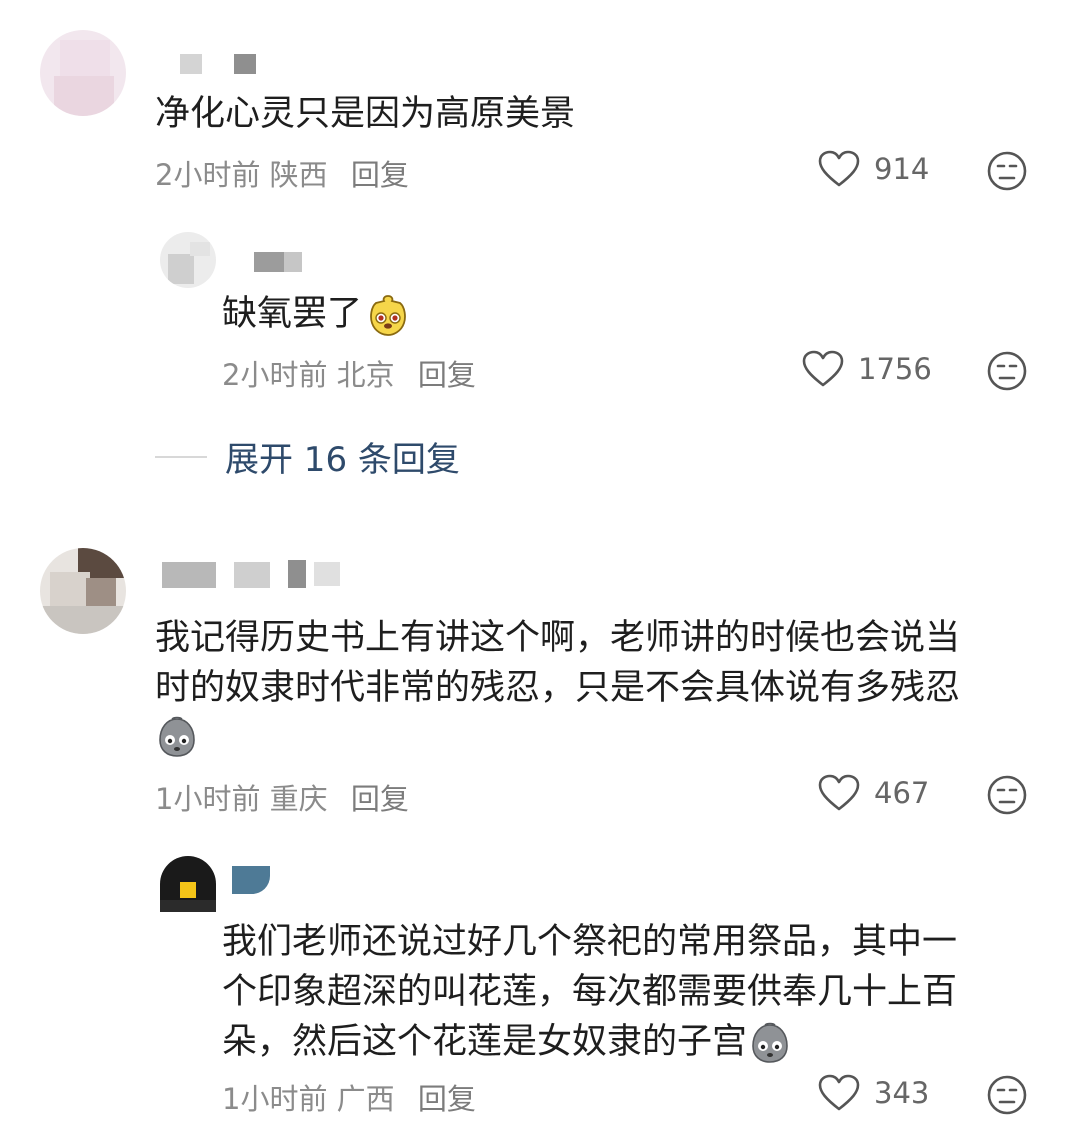  I want to click on reply-text: 缺氧罢了, so click(316, 314).